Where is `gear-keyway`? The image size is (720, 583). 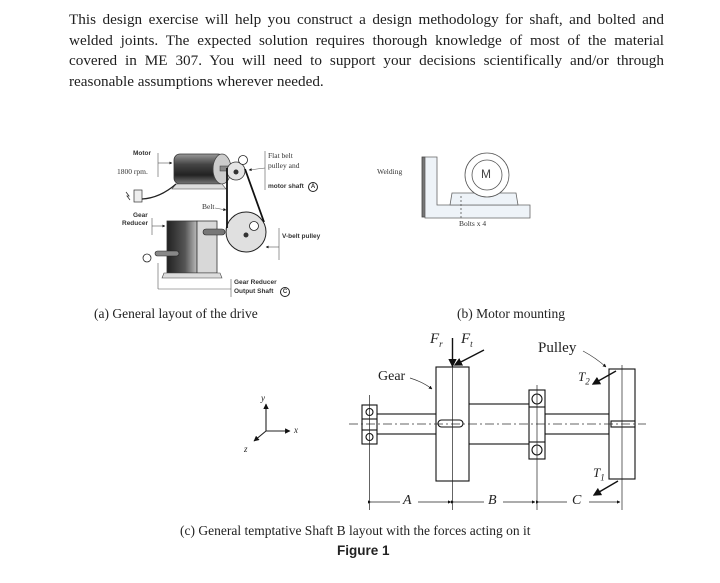 gear-keyway is located at coordinates (450, 423).